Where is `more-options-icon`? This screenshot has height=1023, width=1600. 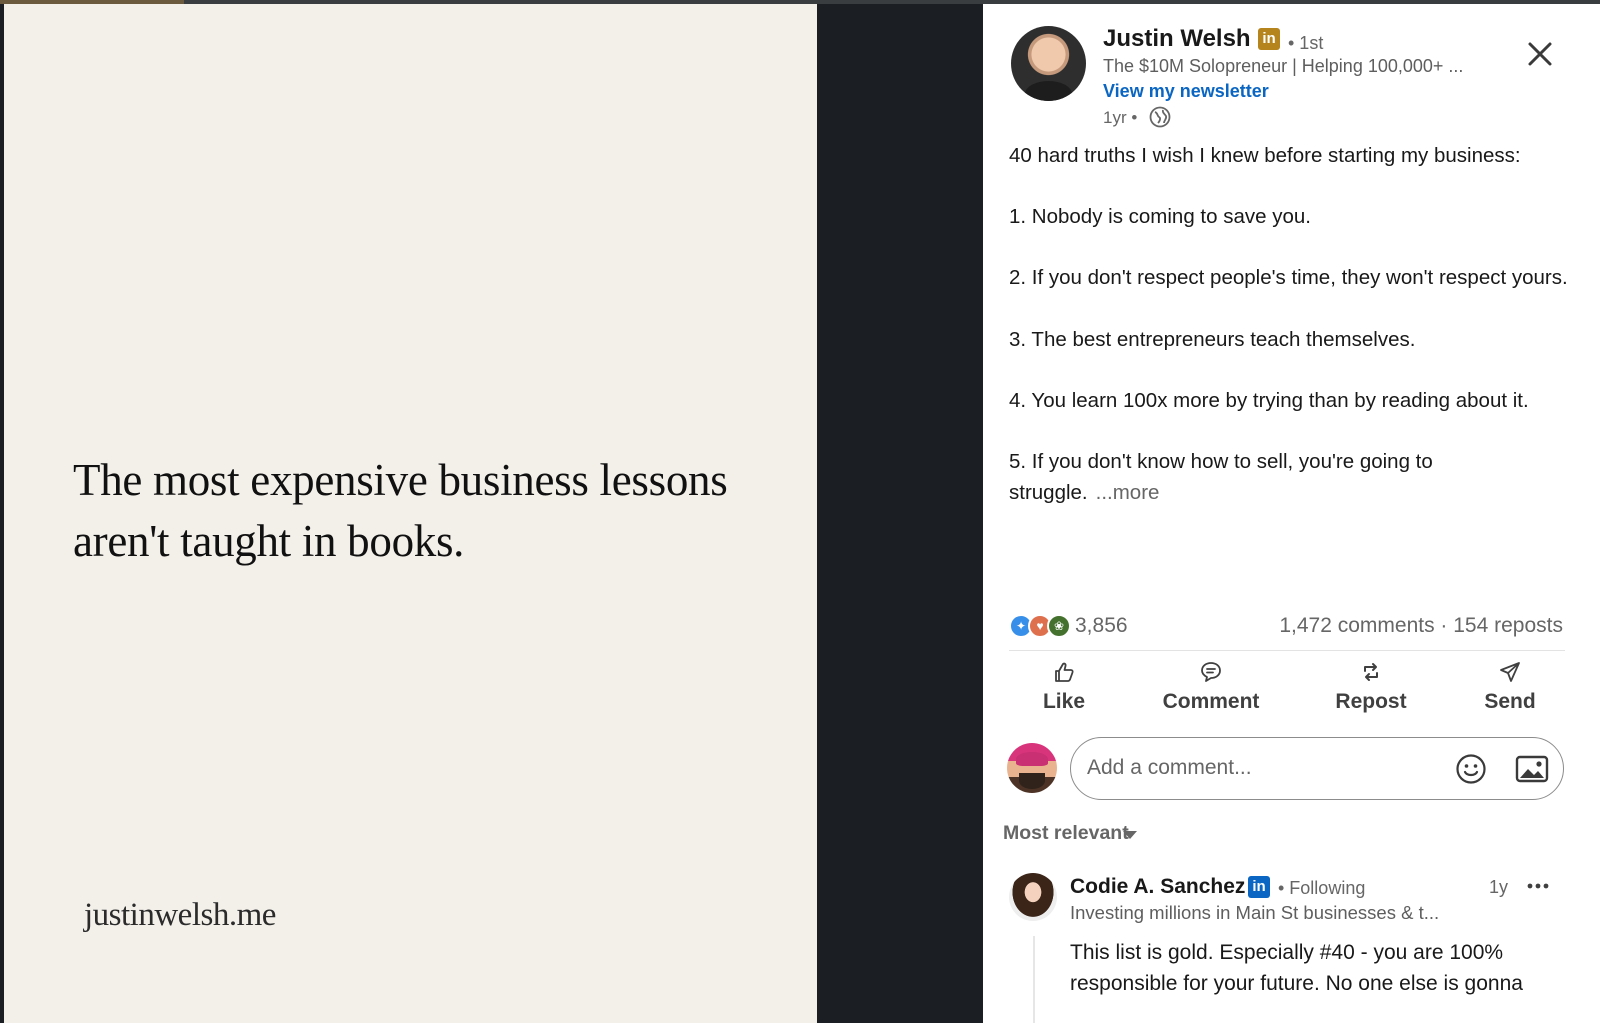
more-options-icon is located at coordinates (1538, 886).